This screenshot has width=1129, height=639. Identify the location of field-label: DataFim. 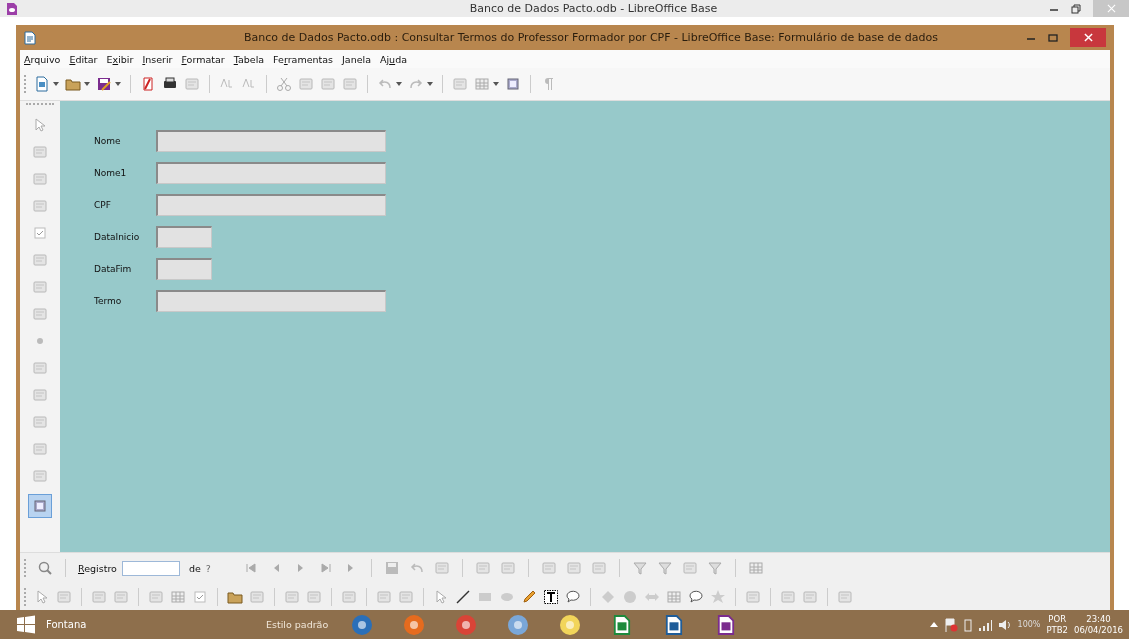
(113, 269).